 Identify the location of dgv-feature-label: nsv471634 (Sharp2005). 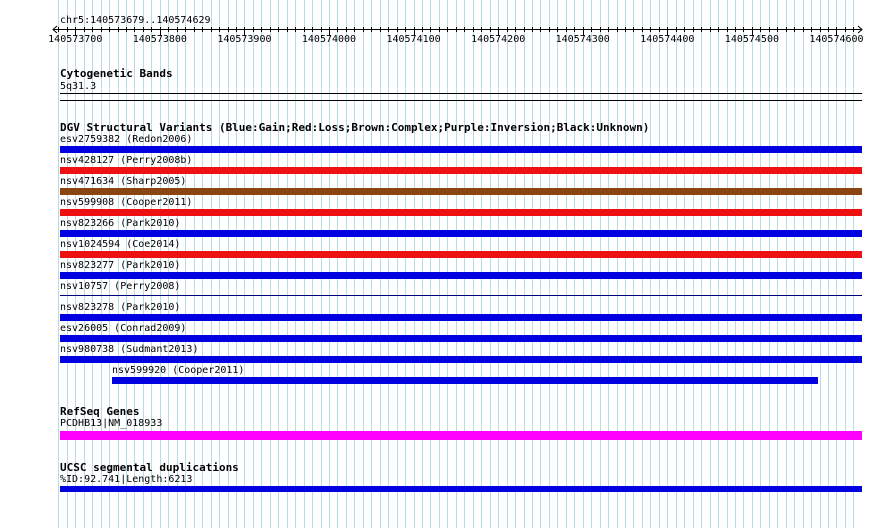
(123, 181).